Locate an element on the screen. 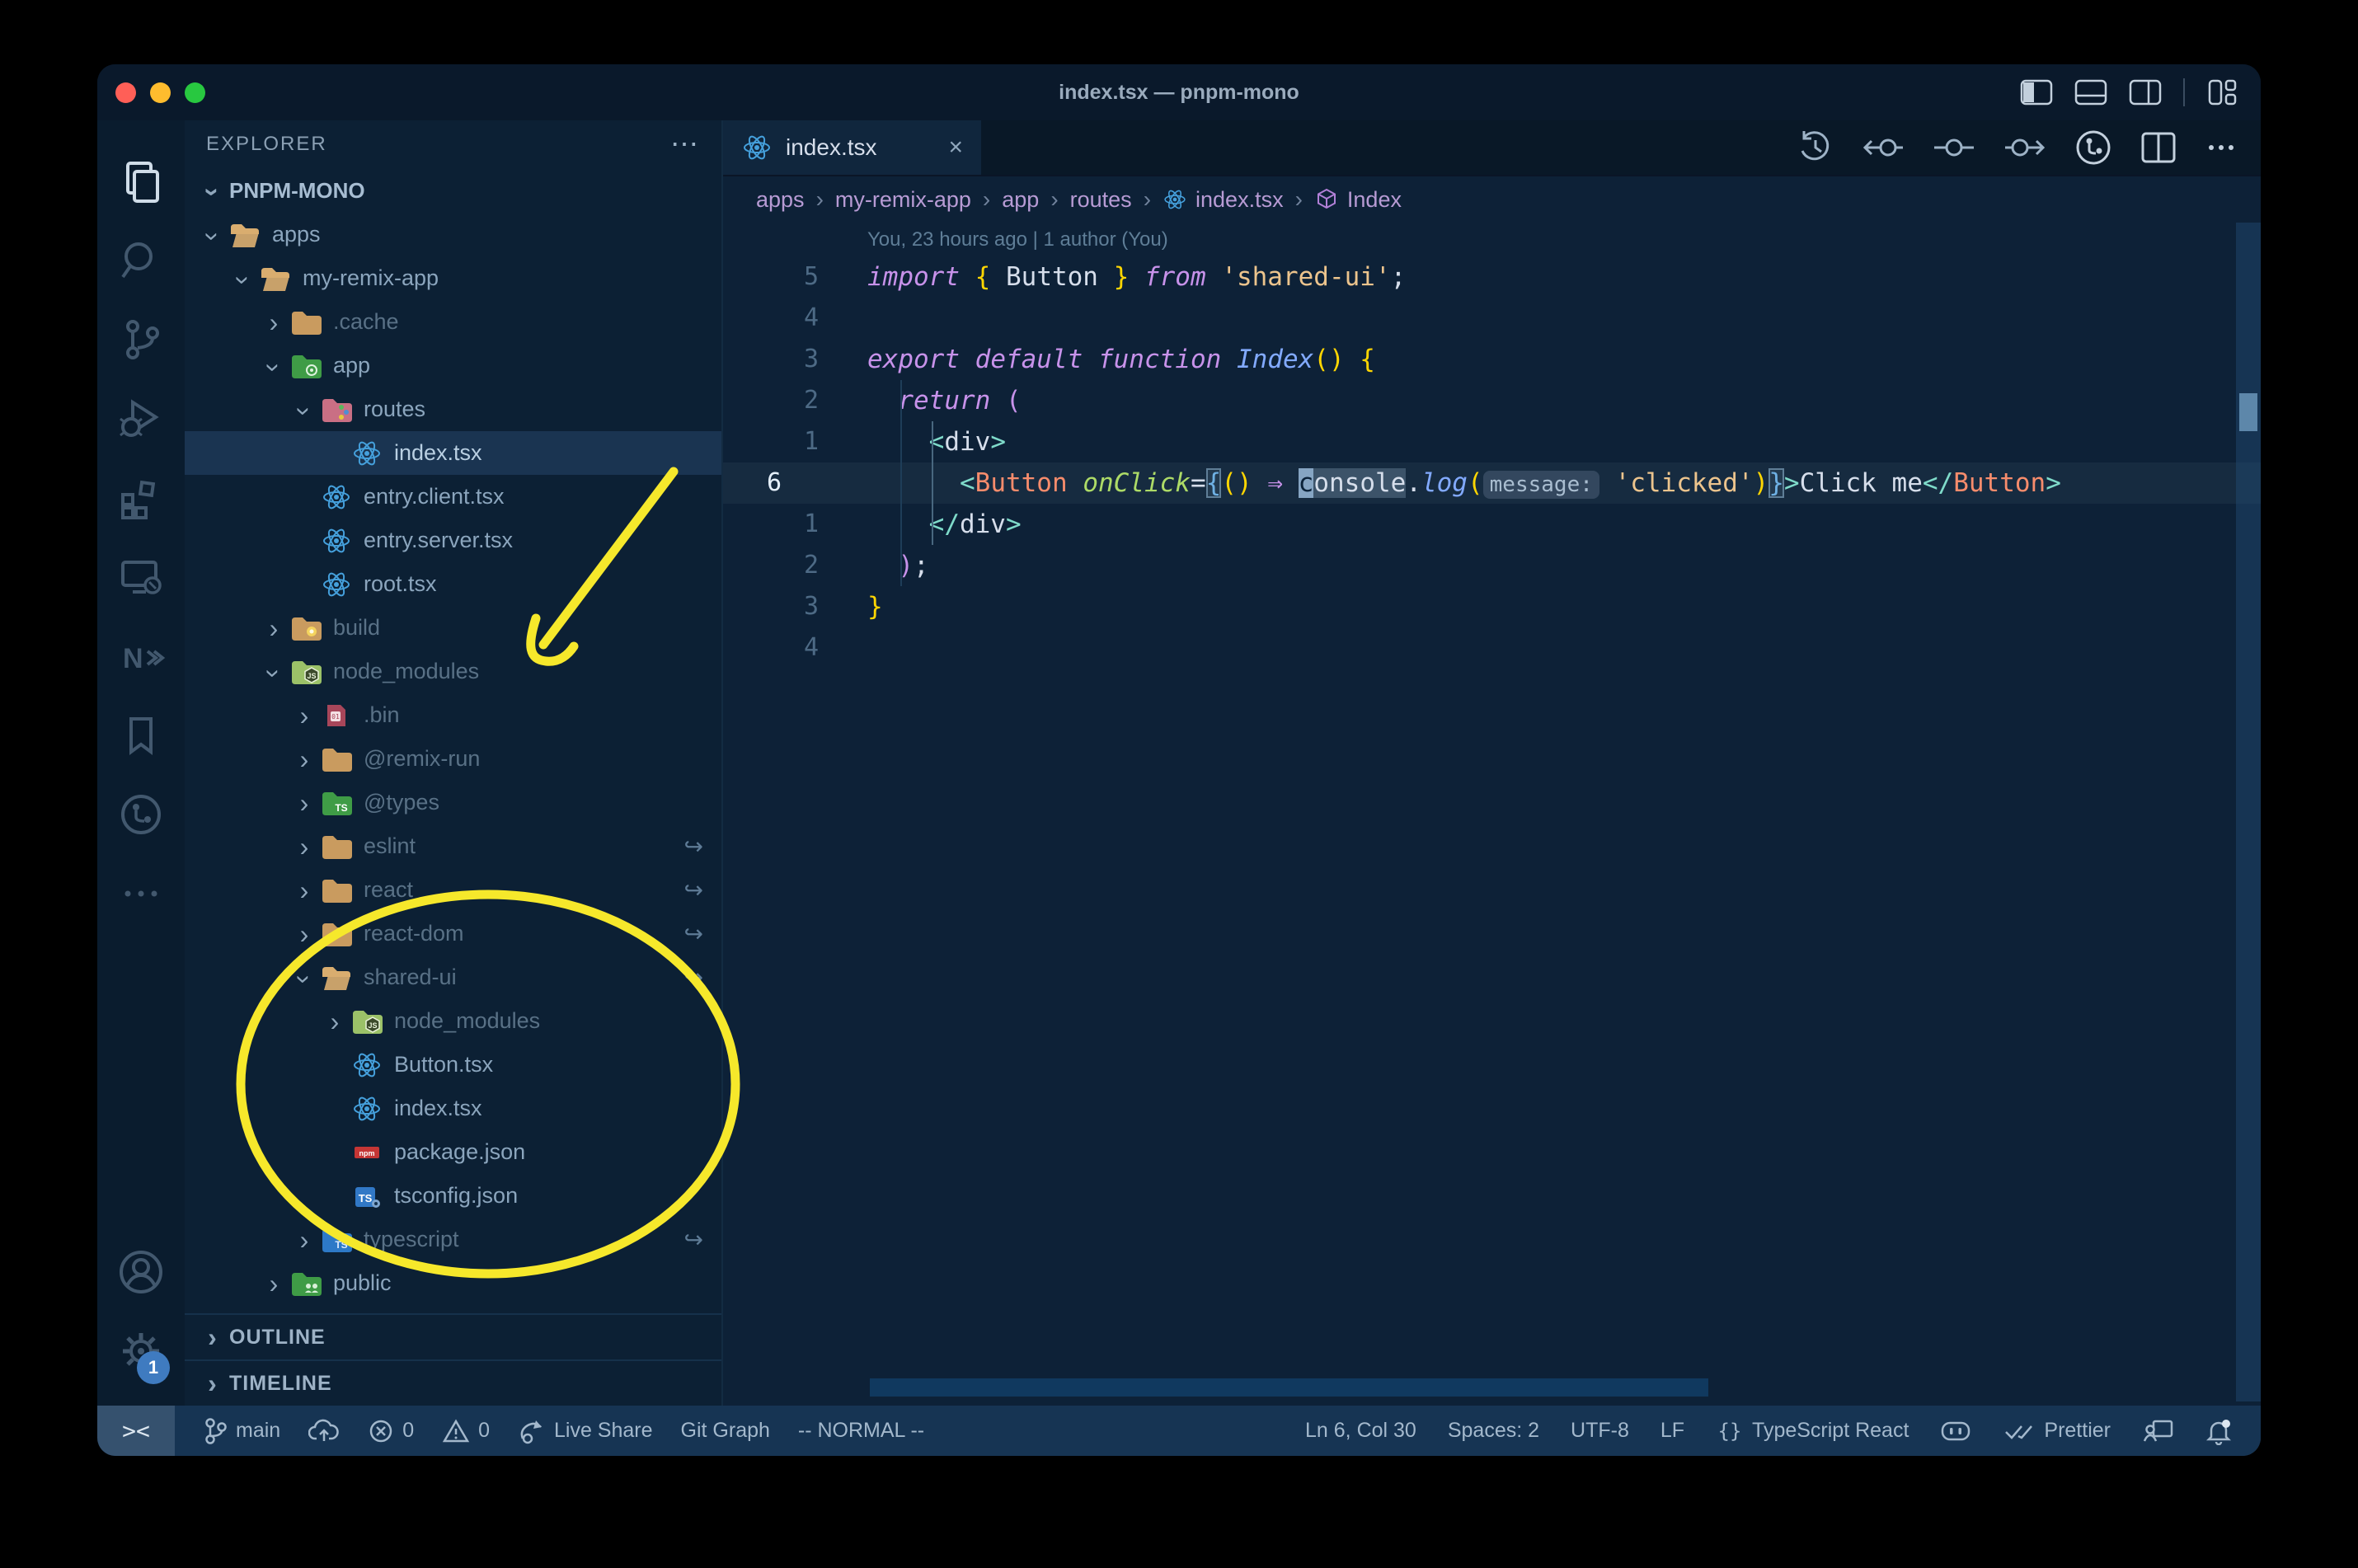  layout-sidebar-right-icon is located at coordinates (2146, 92).